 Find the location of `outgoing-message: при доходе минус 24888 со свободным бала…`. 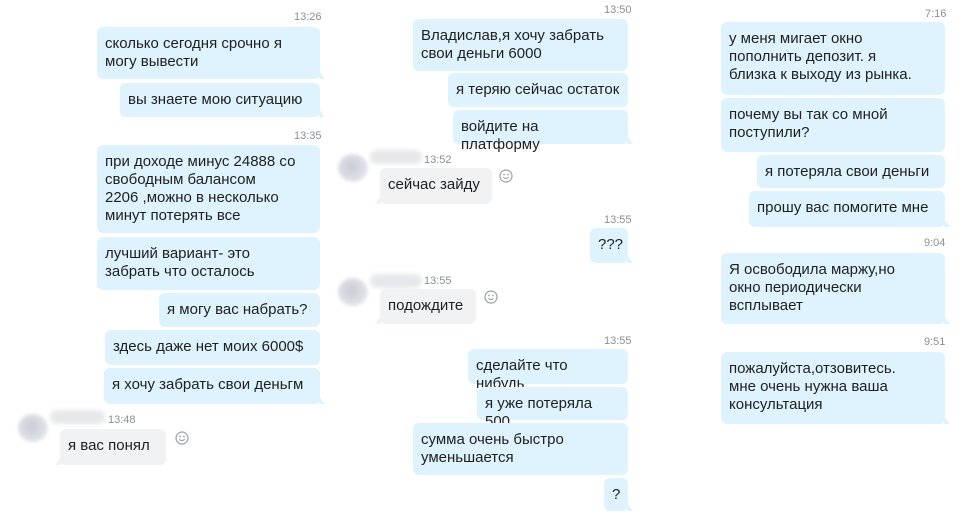

outgoing-message: при доходе минус 24888 со свободным бала… is located at coordinates (208, 189).